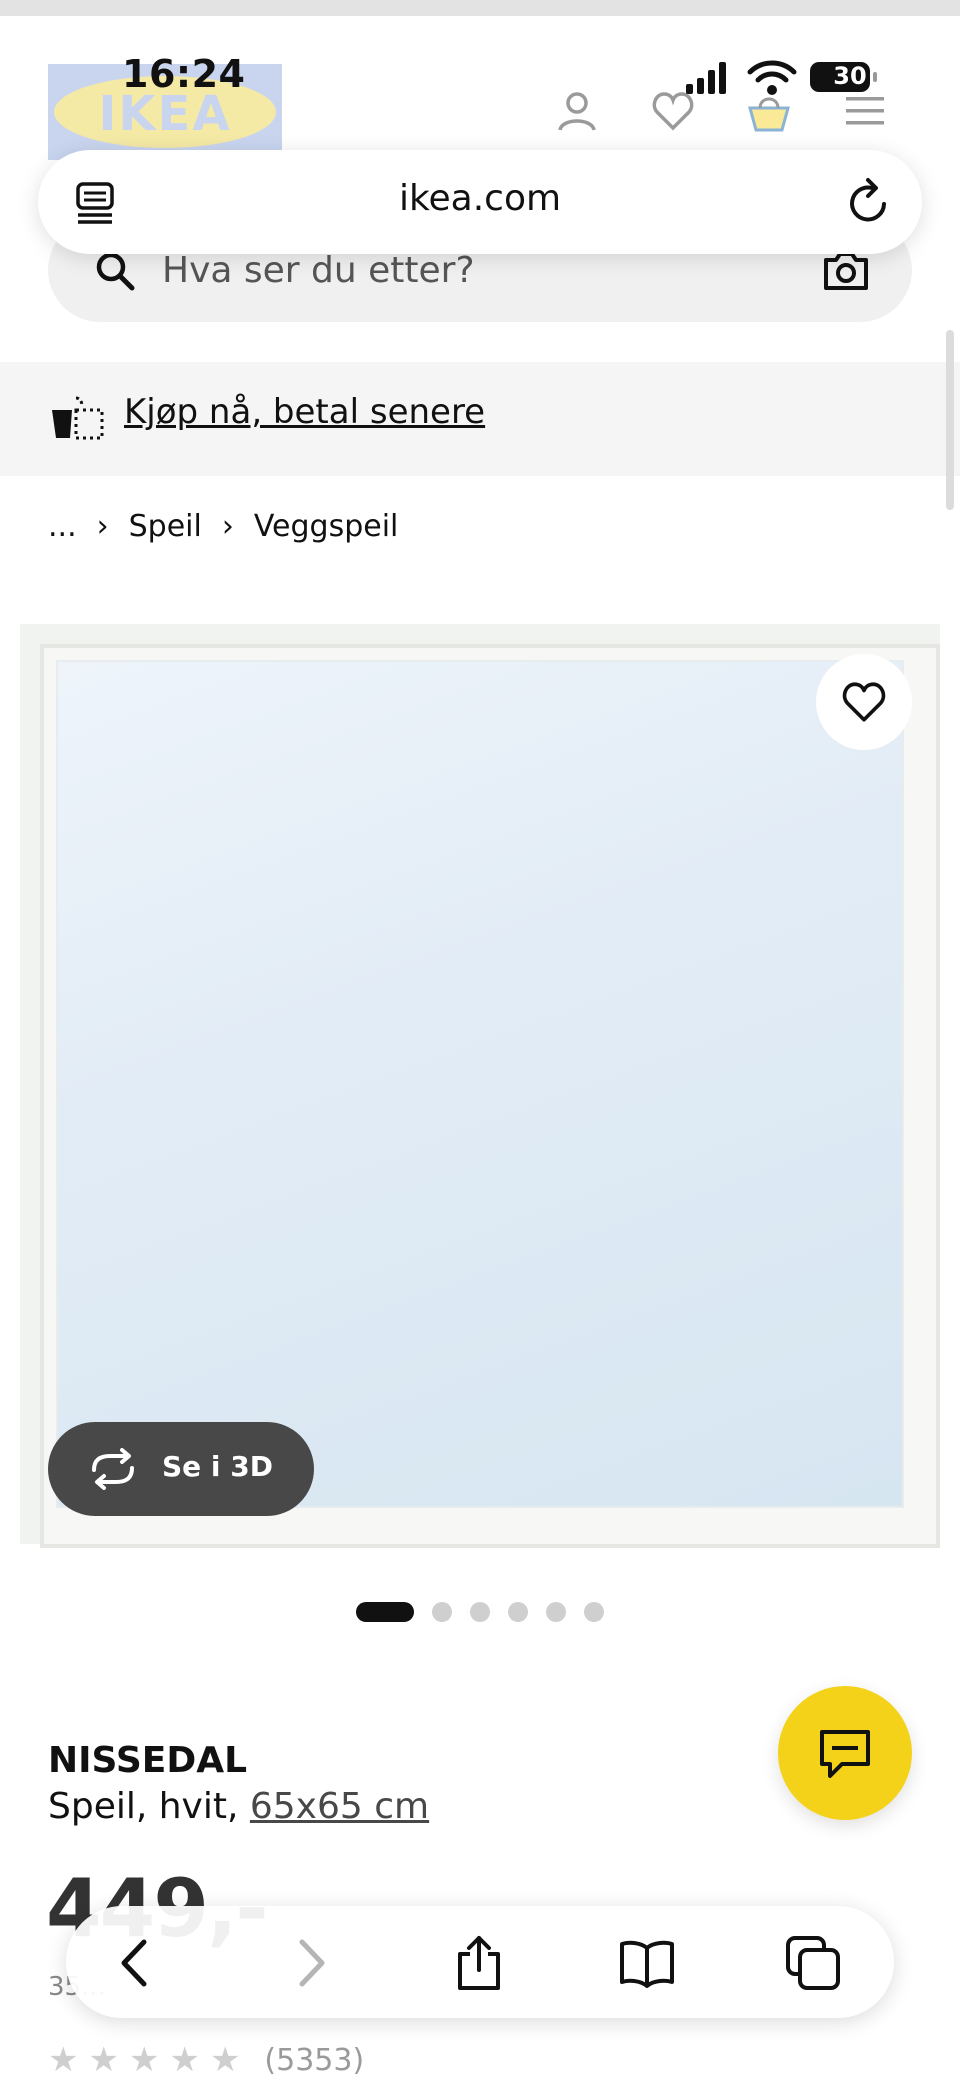  I want to click on product-type: Speil, hvit,, so click(149, 1806).